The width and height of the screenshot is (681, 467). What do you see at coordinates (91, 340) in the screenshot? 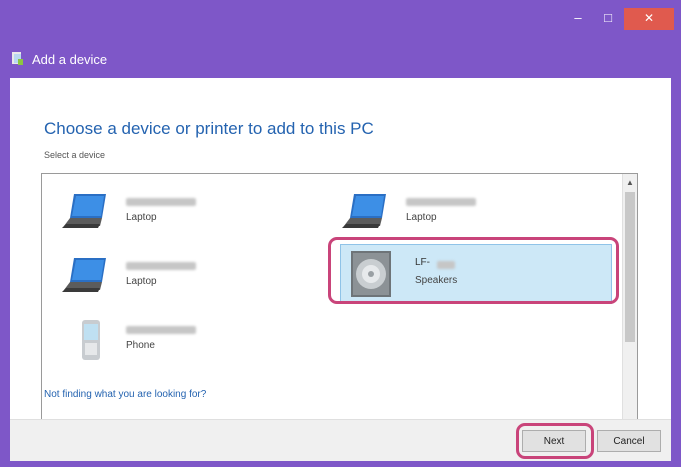
I see `phone-icon` at bounding box center [91, 340].